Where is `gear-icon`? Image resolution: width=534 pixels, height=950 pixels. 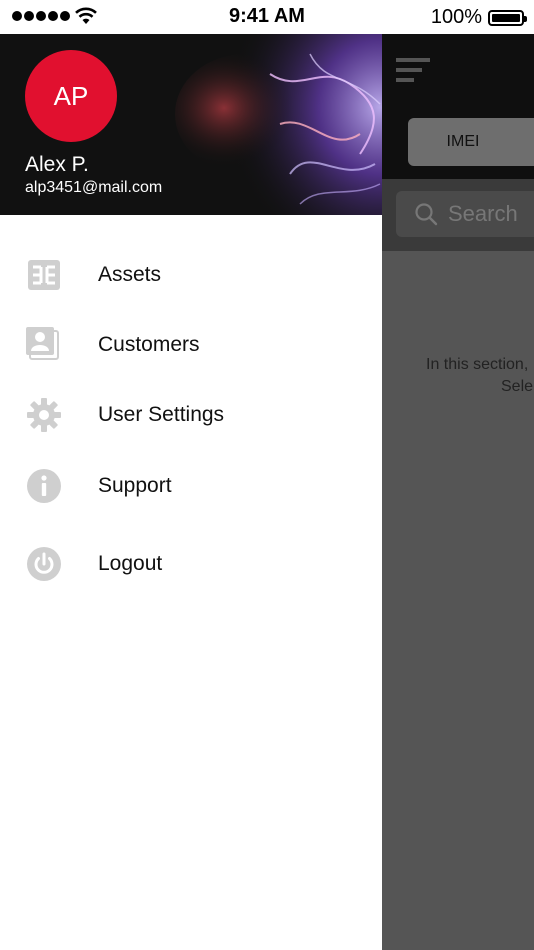 gear-icon is located at coordinates (44, 415).